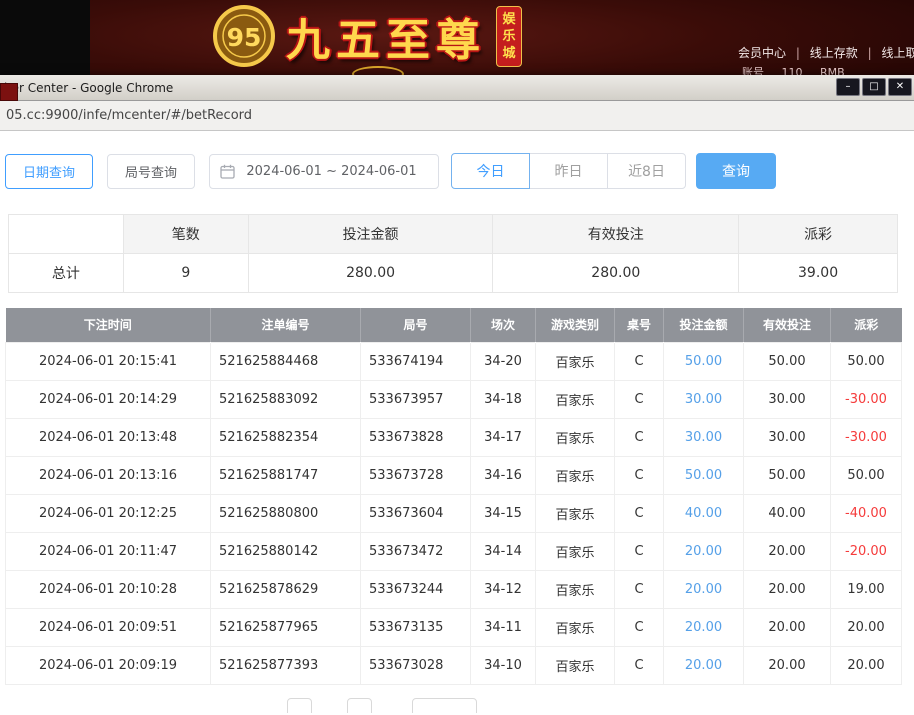  I want to click on cell-bet-time: 2024-06-01 20:11:47, so click(108, 551).